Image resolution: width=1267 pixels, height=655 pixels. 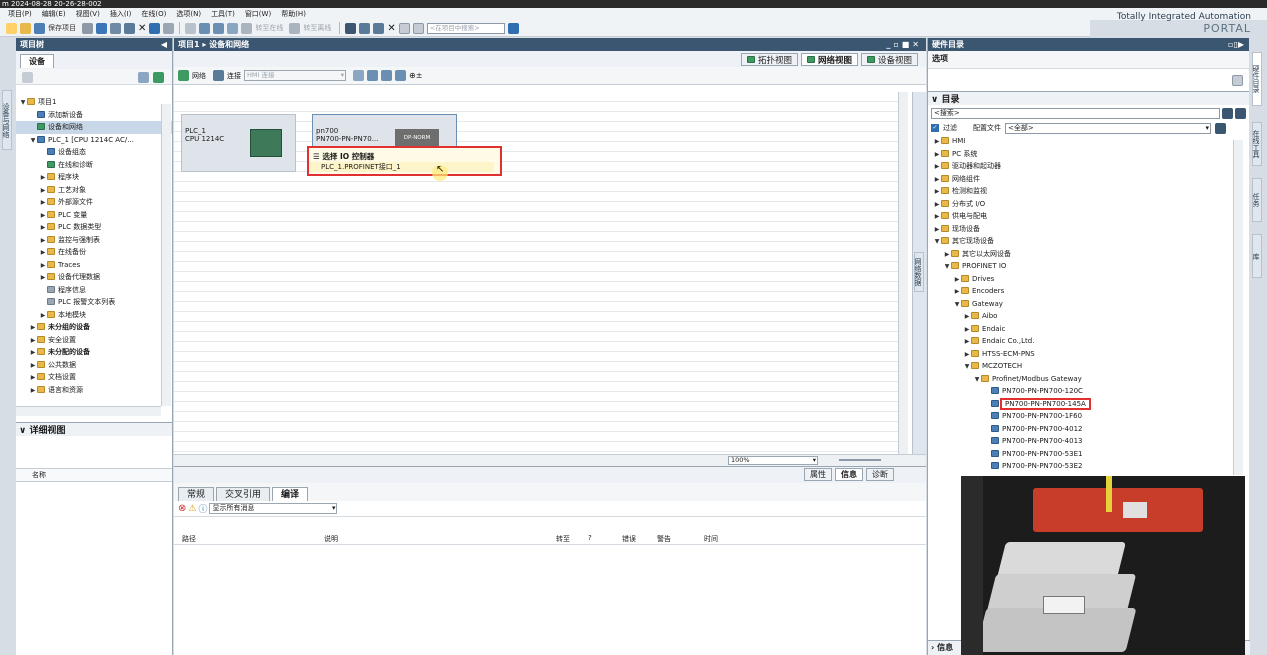 I want to click on menu-item-4: 在线(O), so click(x=153, y=14).